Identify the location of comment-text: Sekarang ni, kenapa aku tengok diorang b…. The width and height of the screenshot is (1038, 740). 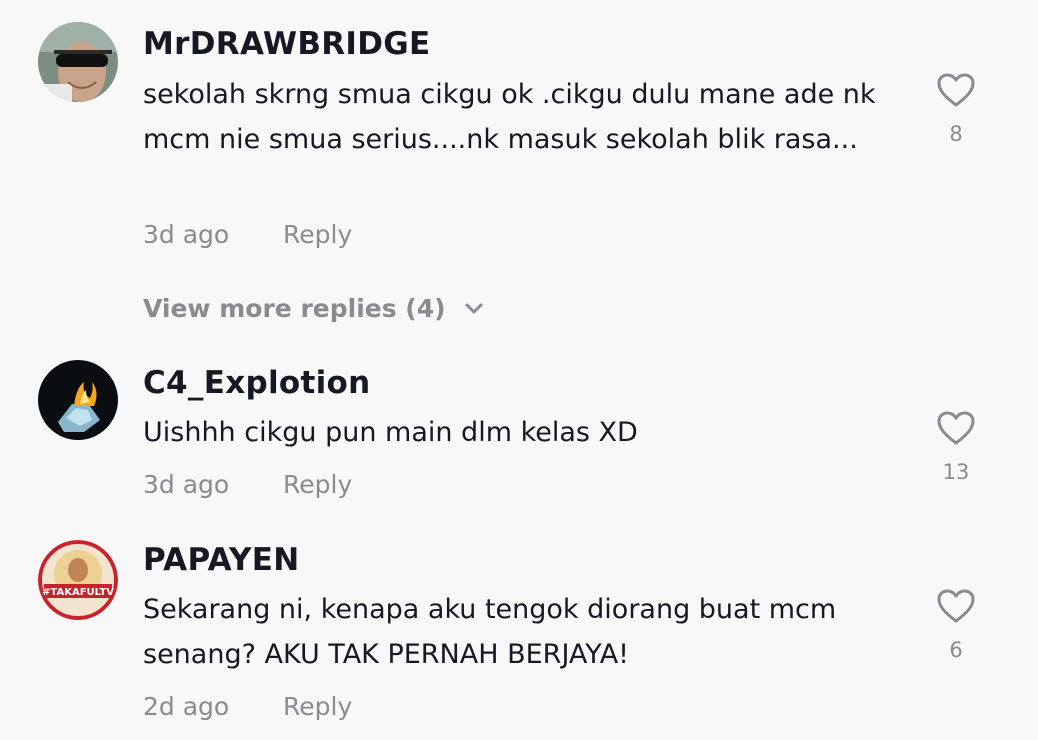
(490, 632).